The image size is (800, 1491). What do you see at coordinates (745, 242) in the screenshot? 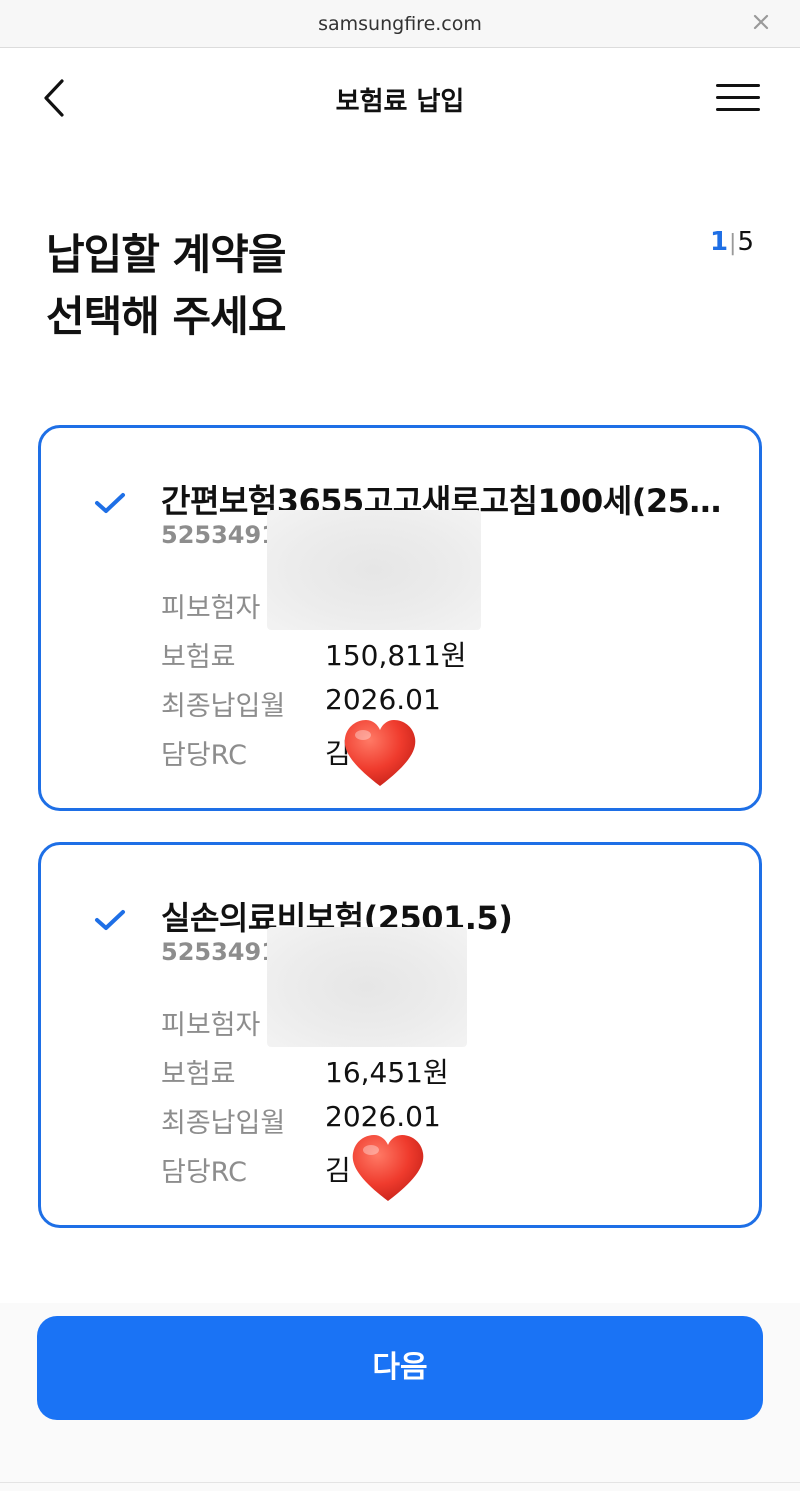
I see `step-total: 5` at bounding box center [745, 242].